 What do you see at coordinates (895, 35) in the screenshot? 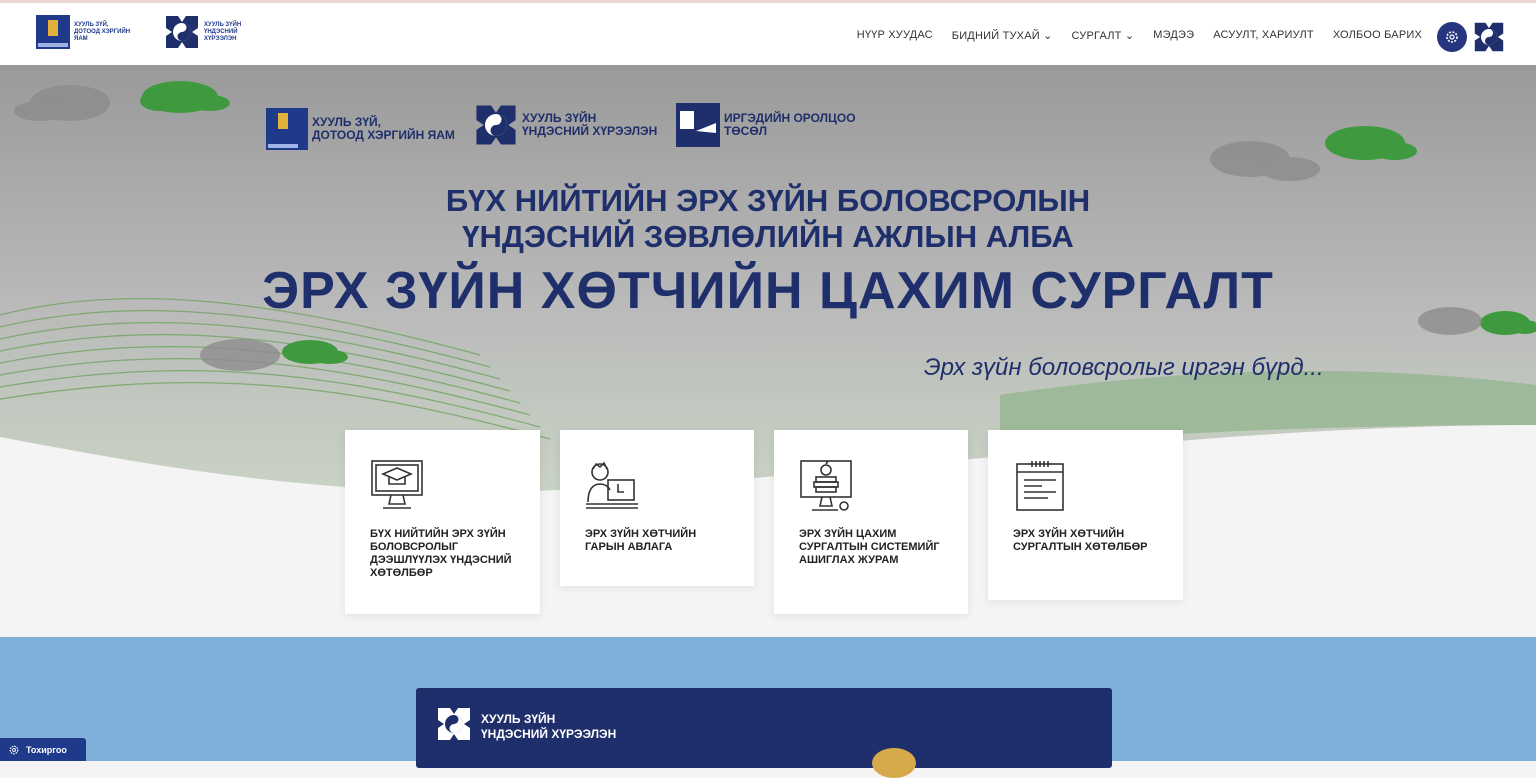
I see `nav-home: НҮҮР ХУУДАС` at bounding box center [895, 35].